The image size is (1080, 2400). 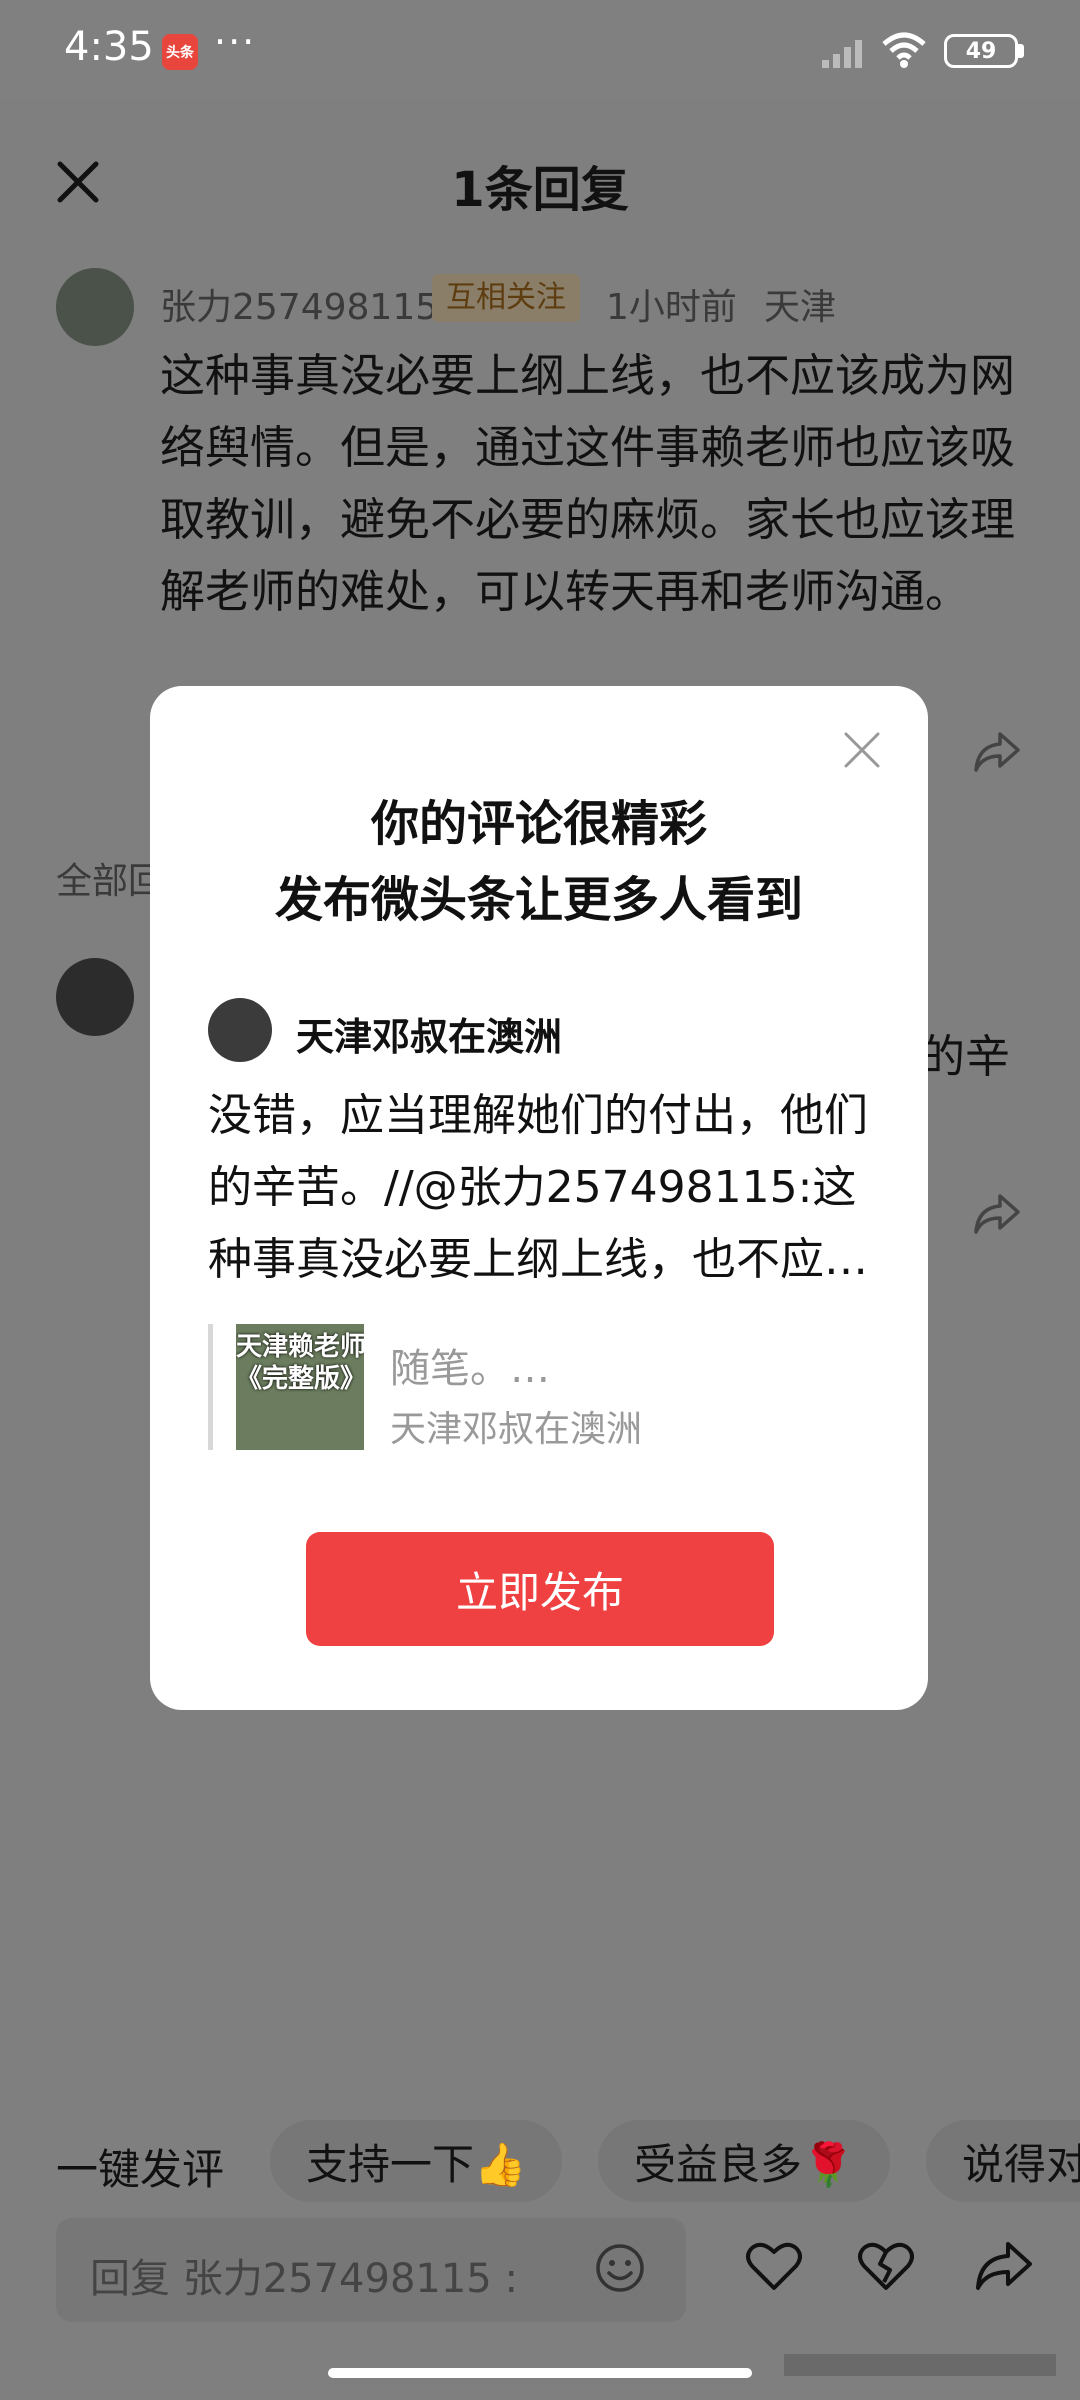 I want to click on wifi-icon, so click(x=904, y=50).